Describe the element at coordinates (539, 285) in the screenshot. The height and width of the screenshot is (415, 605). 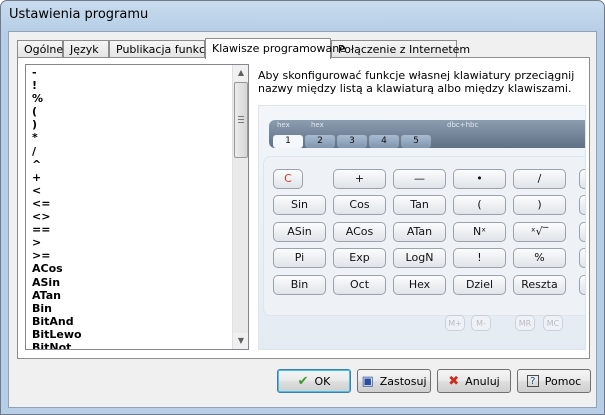
I see `key-mod: Reszta` at that location.